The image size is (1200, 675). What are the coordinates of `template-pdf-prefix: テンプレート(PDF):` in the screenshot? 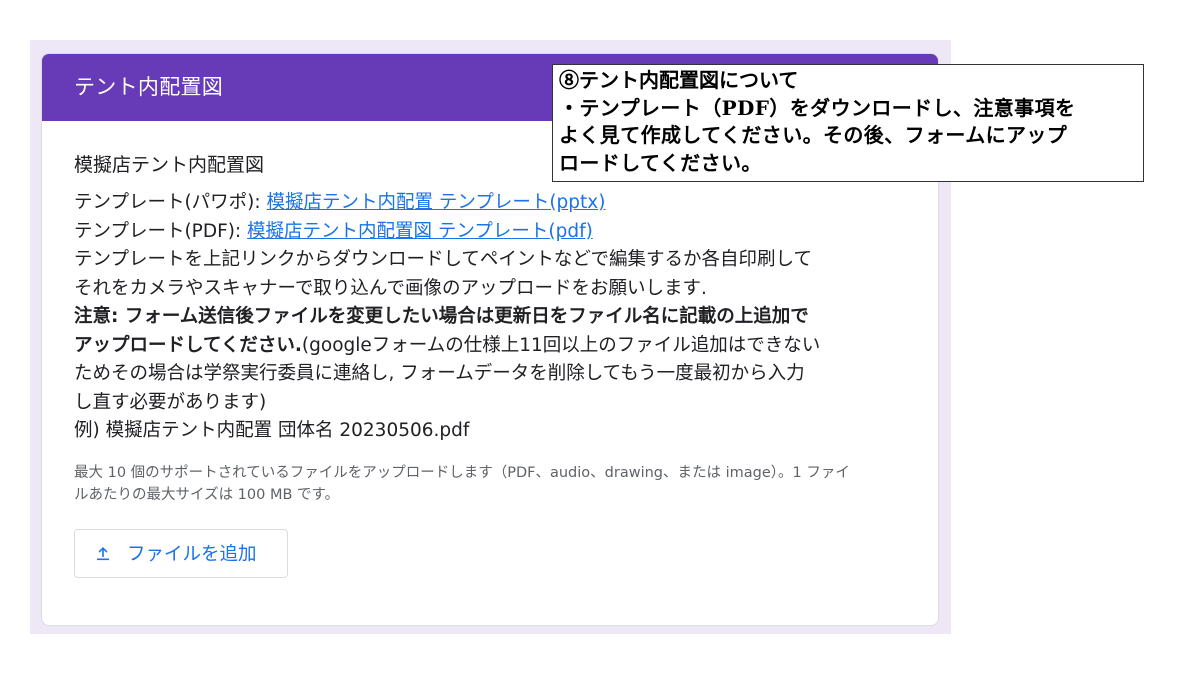 It's located at (161, 231).